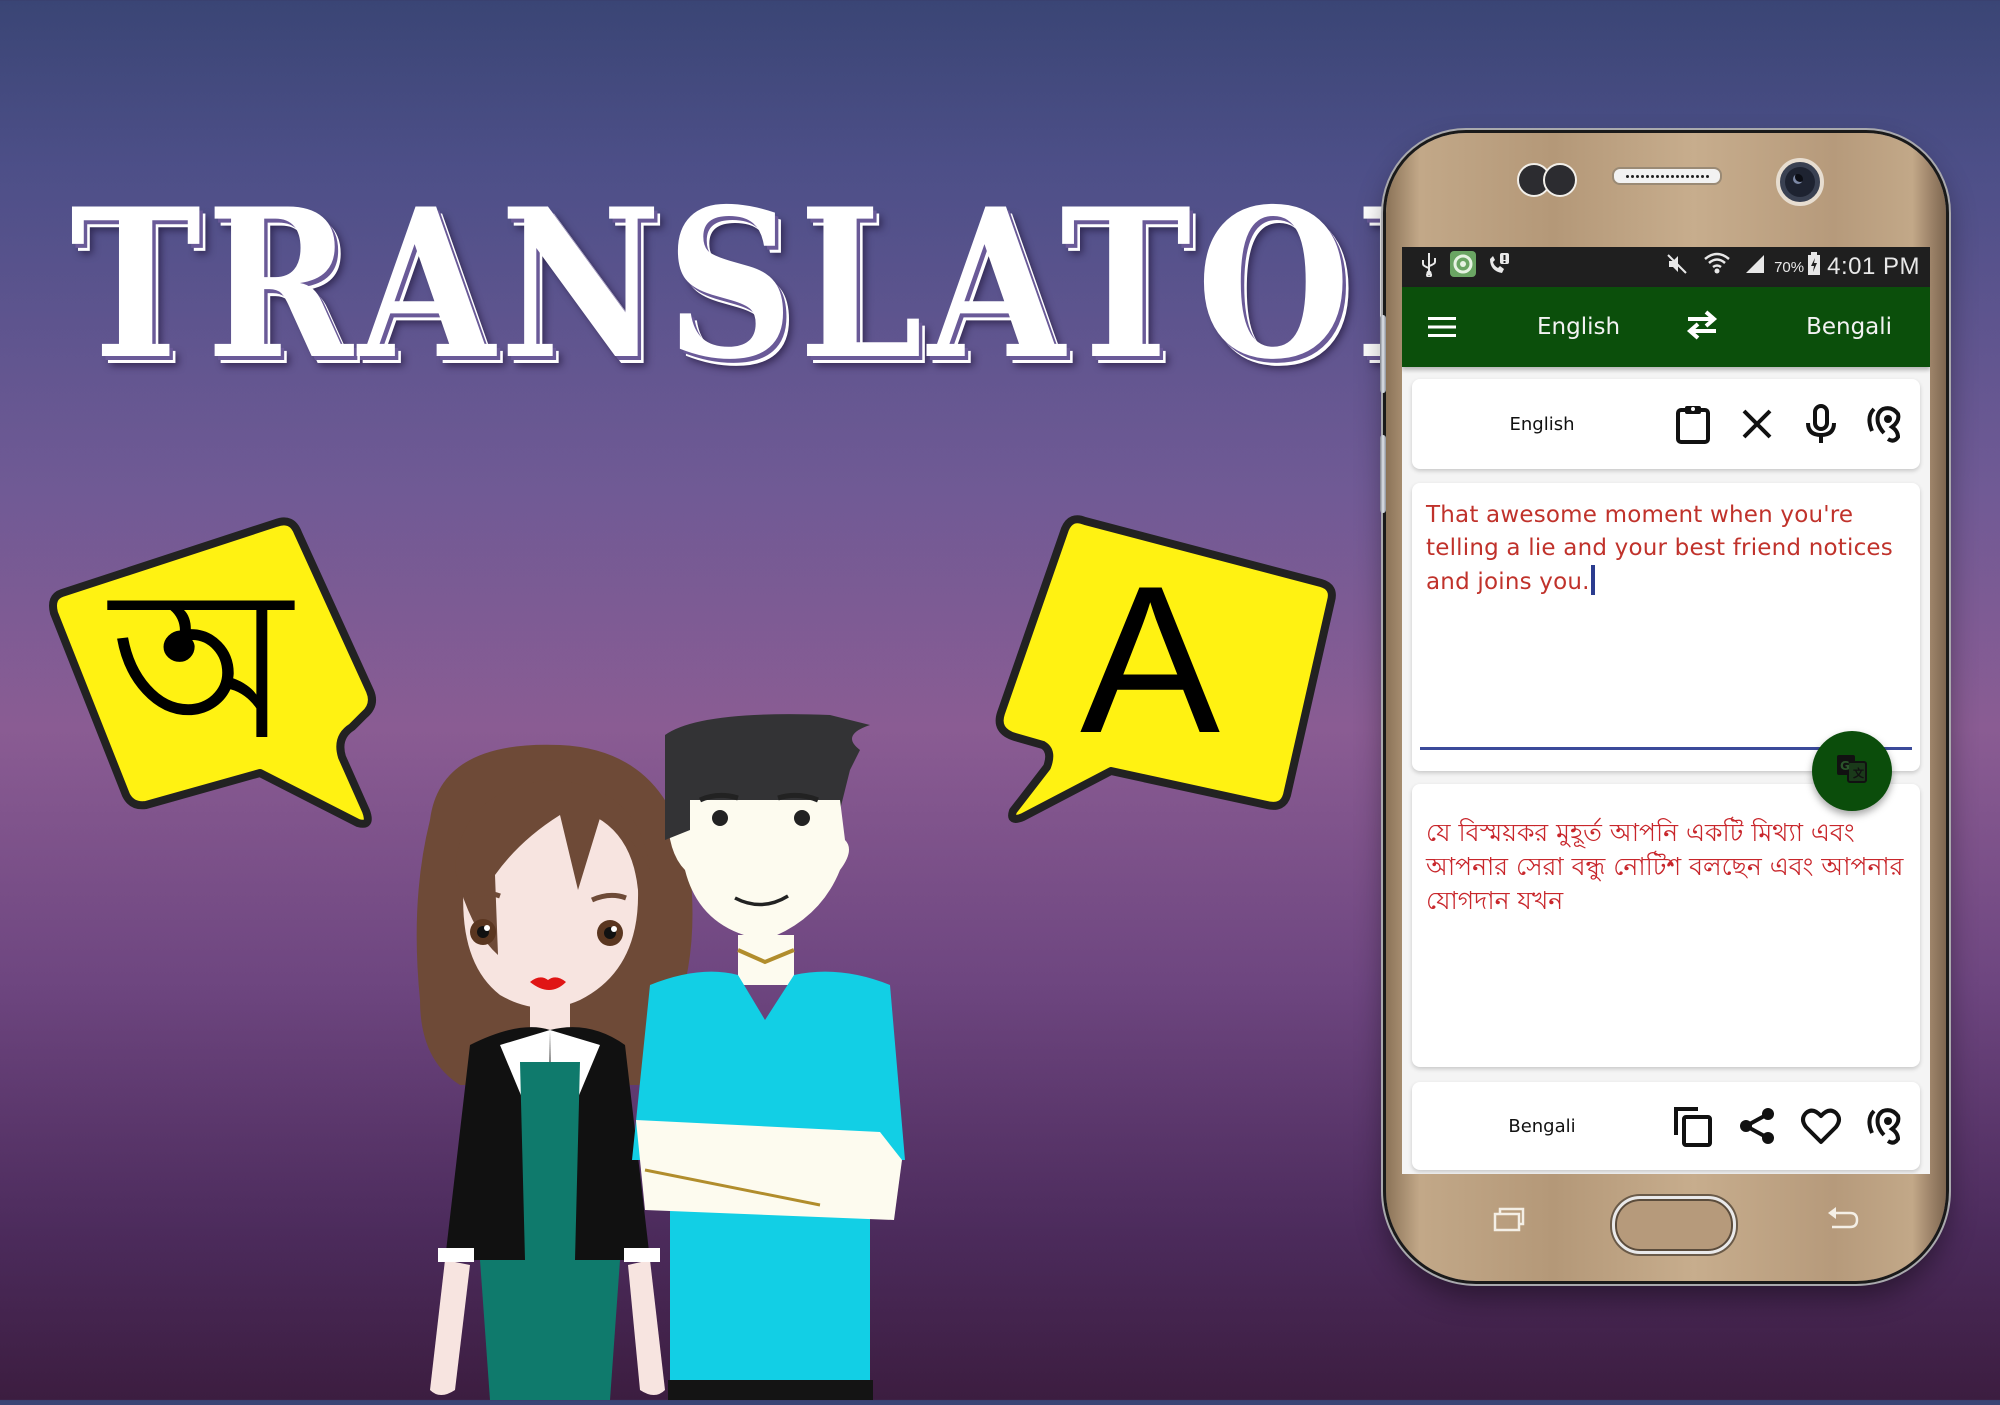  I want to click on target-language-selector: Bengali, so click(1849, 327).